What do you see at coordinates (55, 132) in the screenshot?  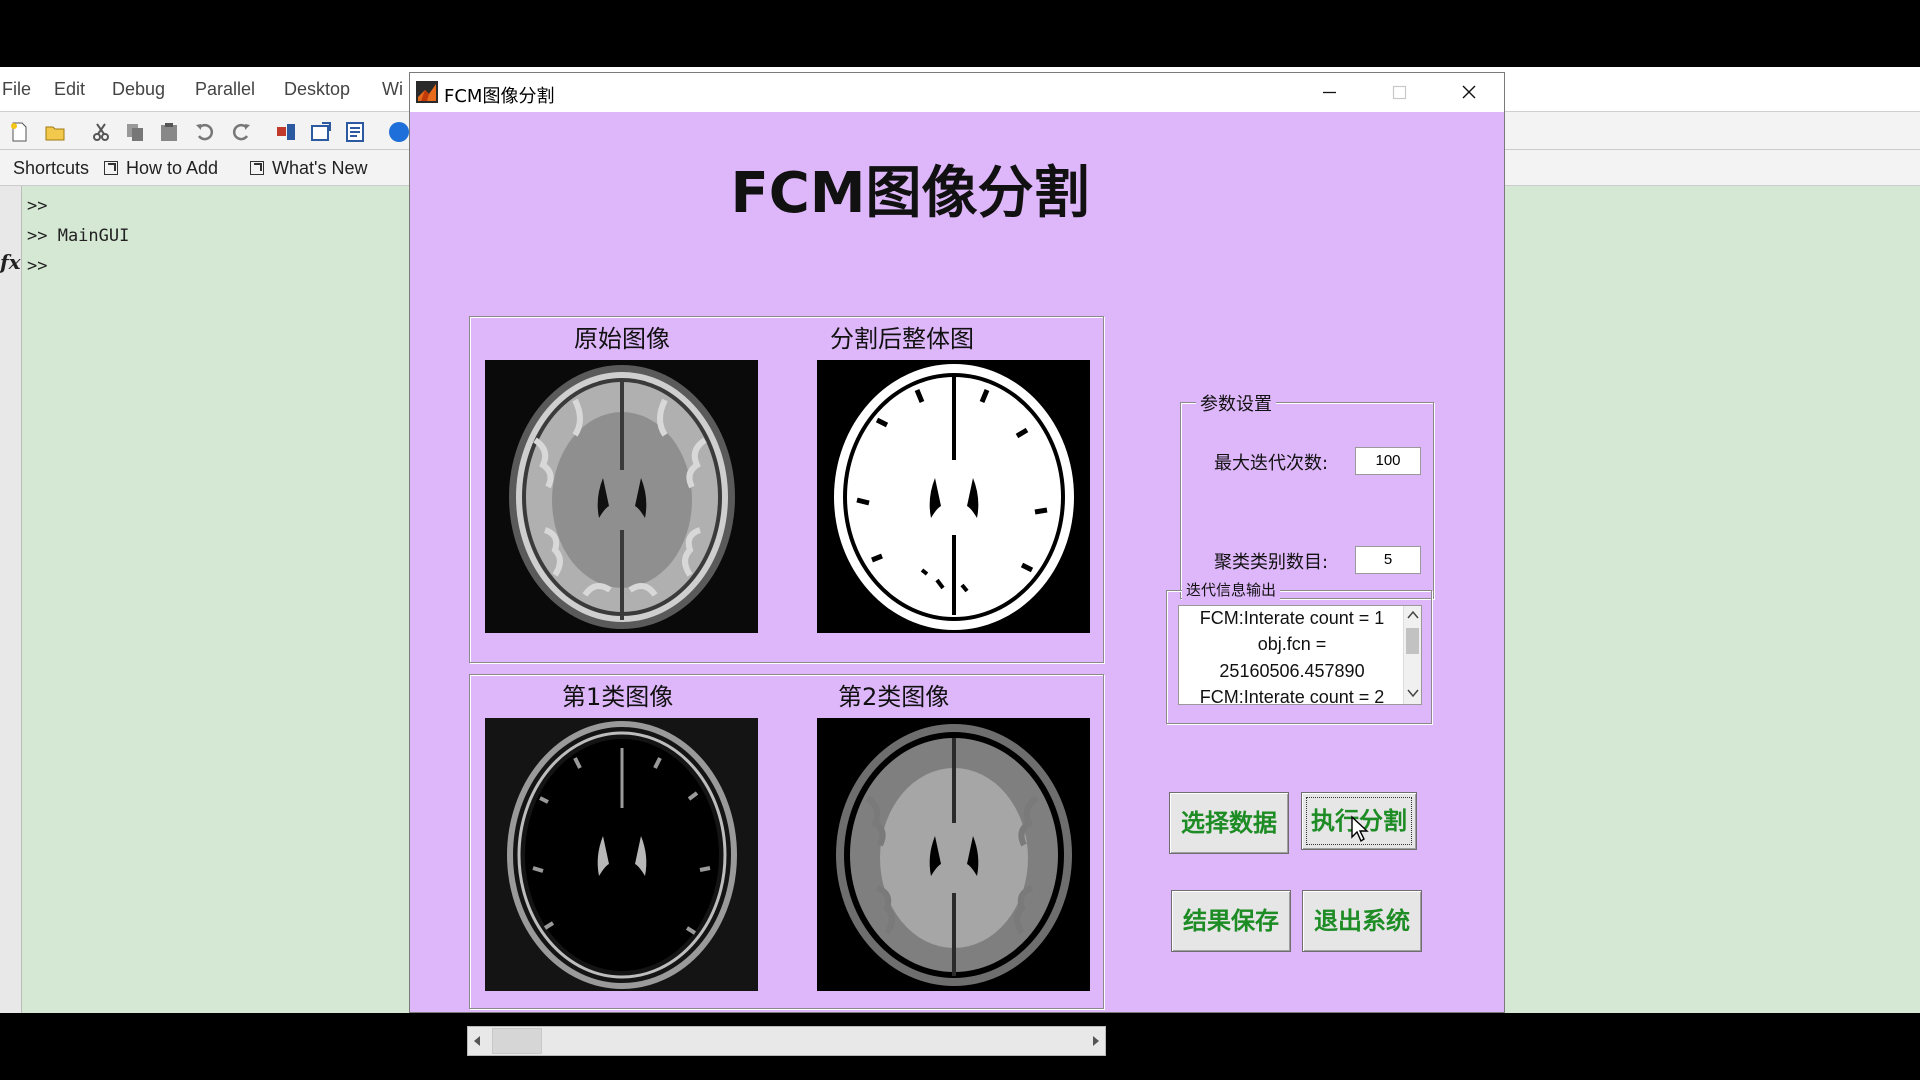 I see `open-folder-icon` at bounding box center [55, 132].